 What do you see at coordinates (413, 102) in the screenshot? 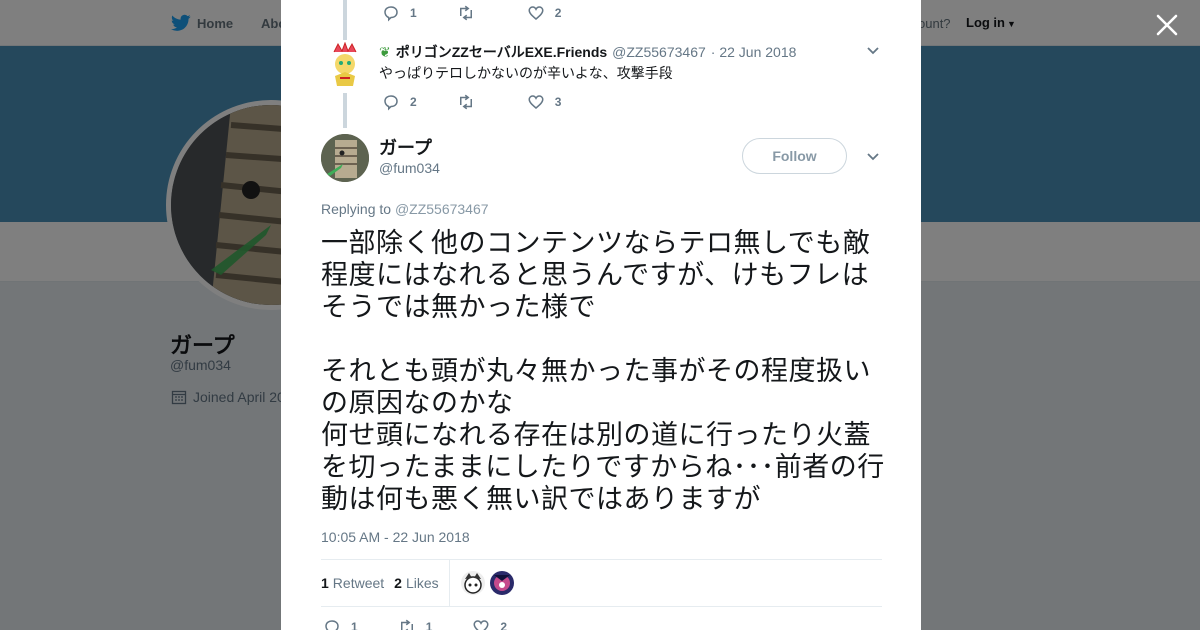
I see `reply-count: 2` at bounding box center [413, 102].